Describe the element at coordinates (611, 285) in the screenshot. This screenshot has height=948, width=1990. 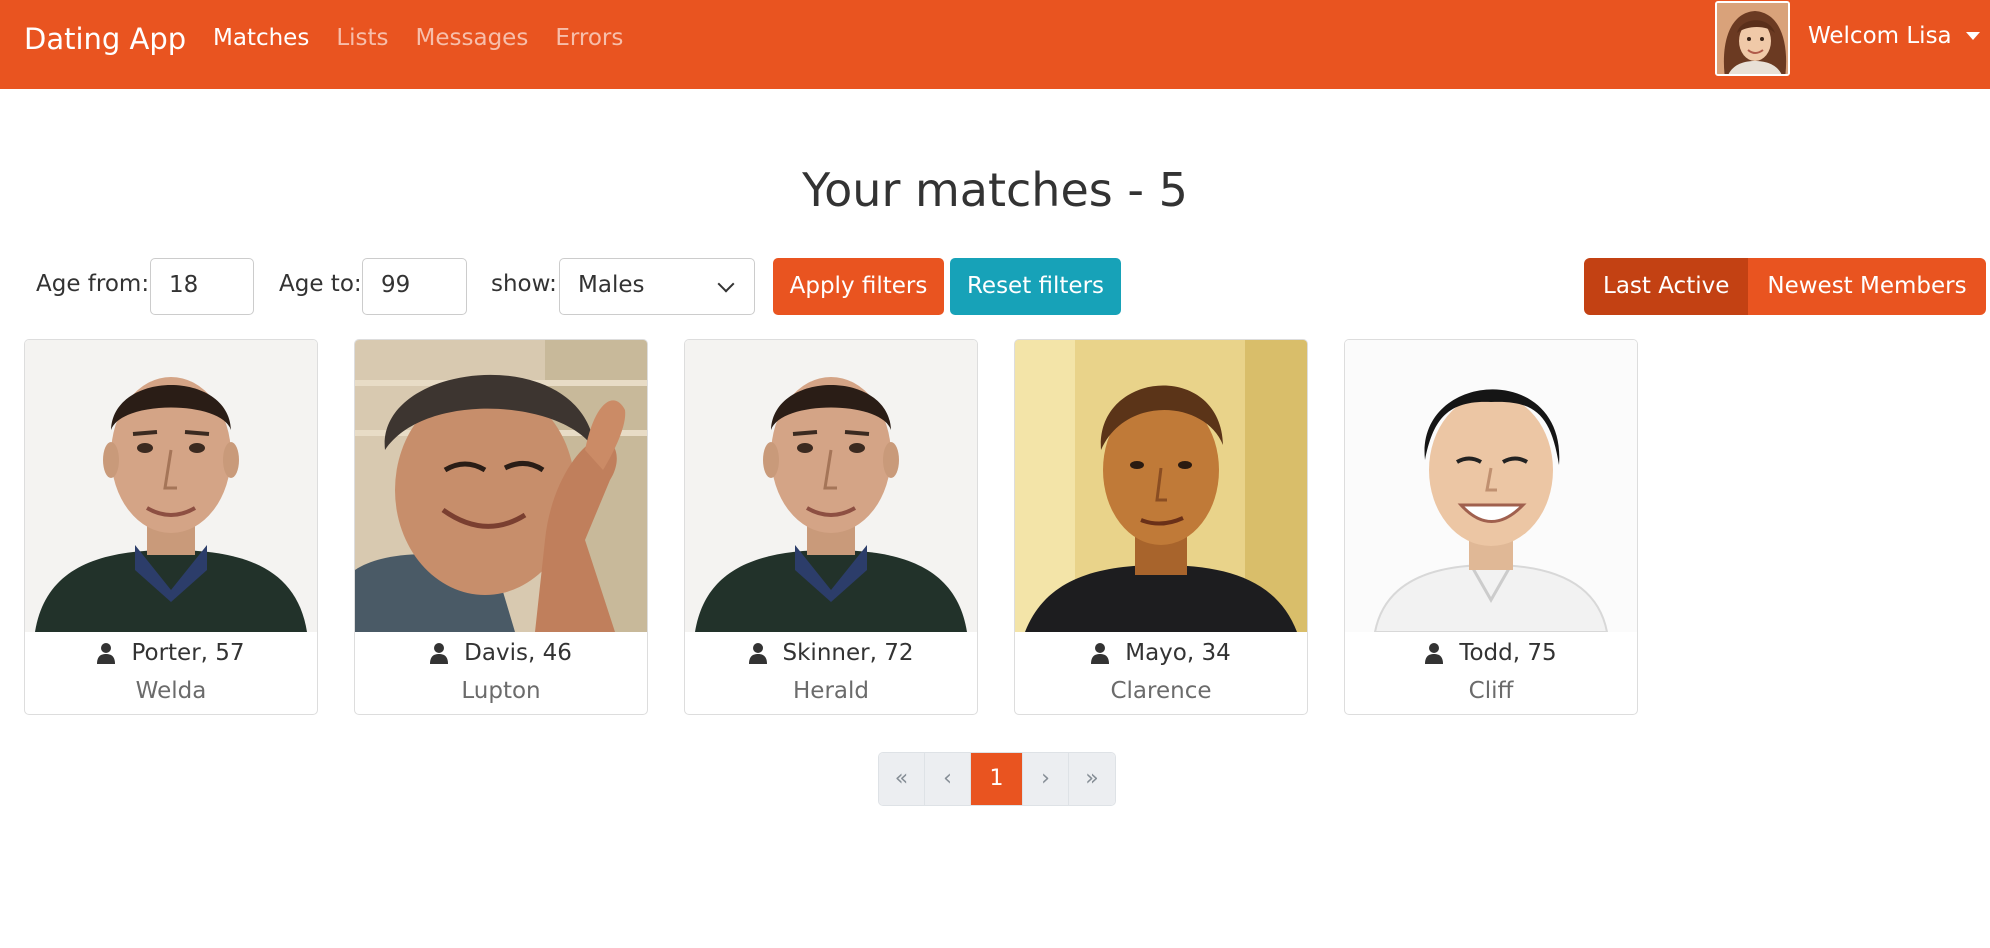
I see `gender-select-value: Males` at that location.